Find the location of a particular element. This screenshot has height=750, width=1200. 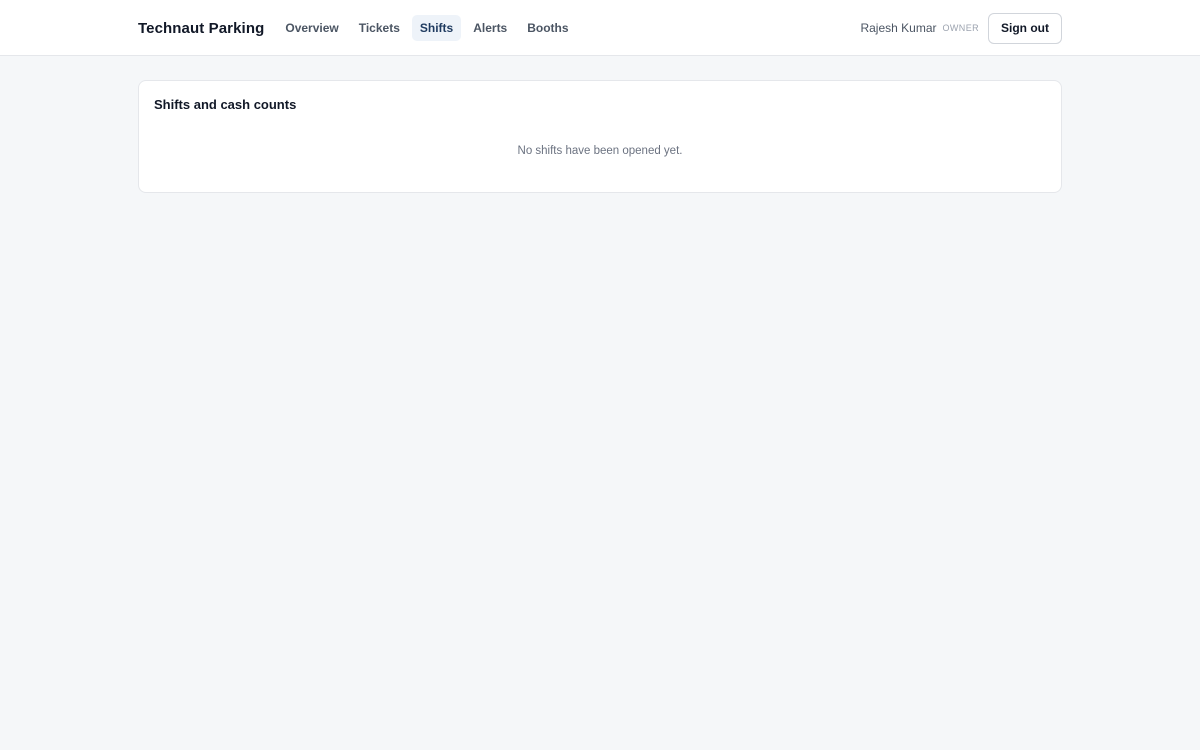

shifts-empty-state: No shifts have been opened yet. is located at coordinates (600, 151).